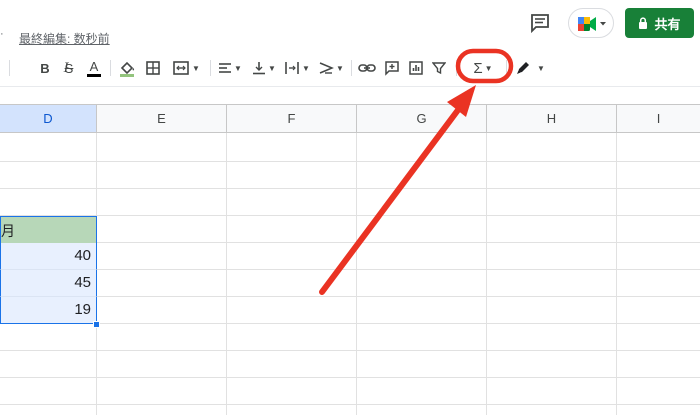 Image resolution: width=700 pixels, height=415 pixels. I want to click on insert-chart-button, so click(416, 68).